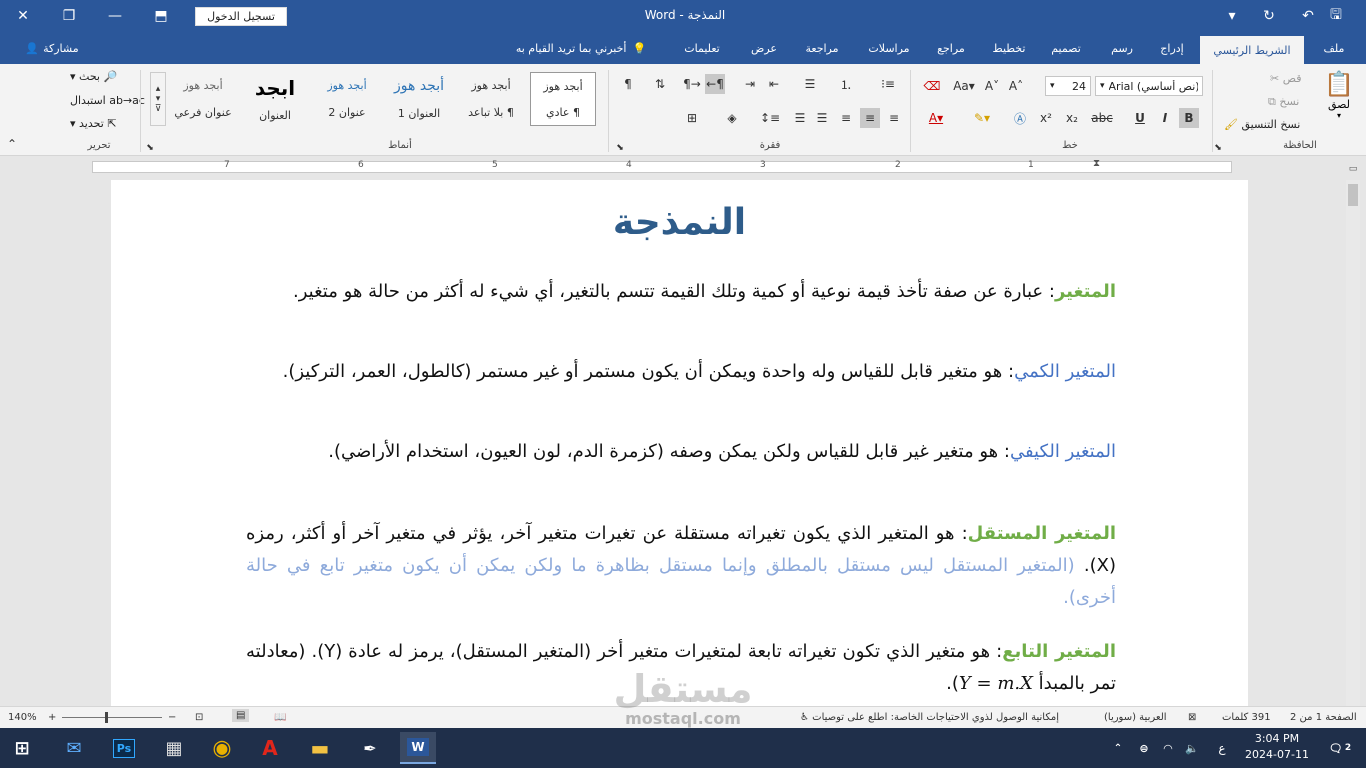 Image resolution: width=1366 pixels, height=768 pixels. What do you see at coordinates (222, 748) in the screenshot?
I see `chrome-app: ◉` at bounding box center [222, 748].